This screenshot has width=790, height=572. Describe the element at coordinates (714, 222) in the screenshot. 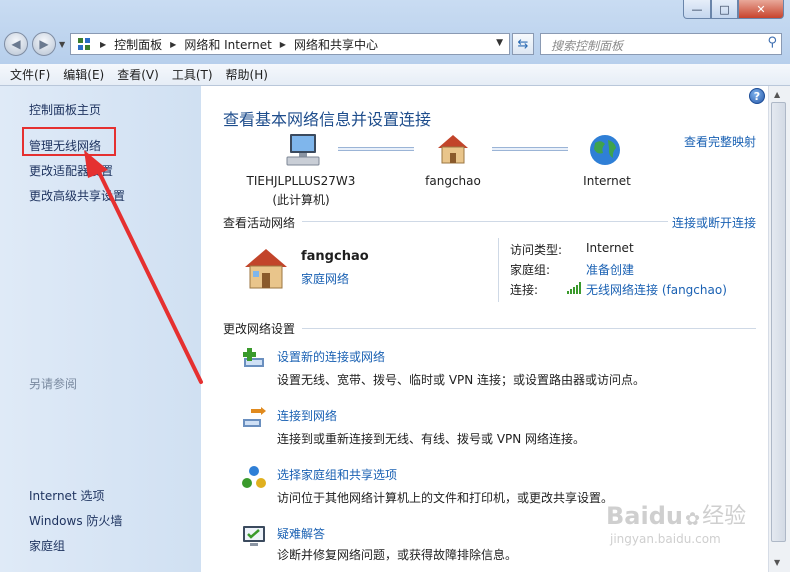

I see `connect-disconnect-link: 连接或断开连接` at that location.